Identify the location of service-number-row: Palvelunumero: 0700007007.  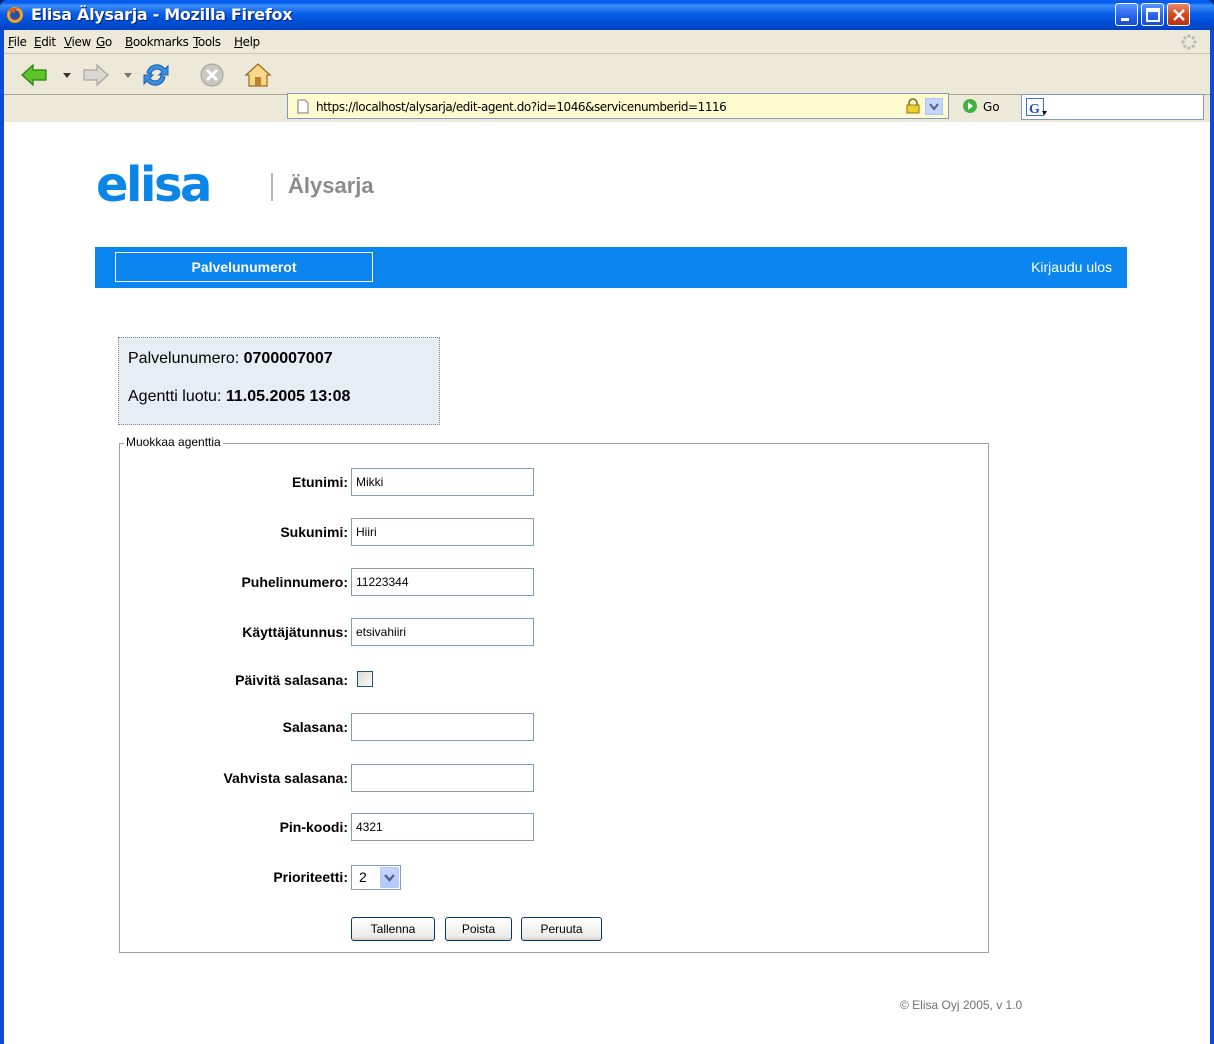
(230, 359).